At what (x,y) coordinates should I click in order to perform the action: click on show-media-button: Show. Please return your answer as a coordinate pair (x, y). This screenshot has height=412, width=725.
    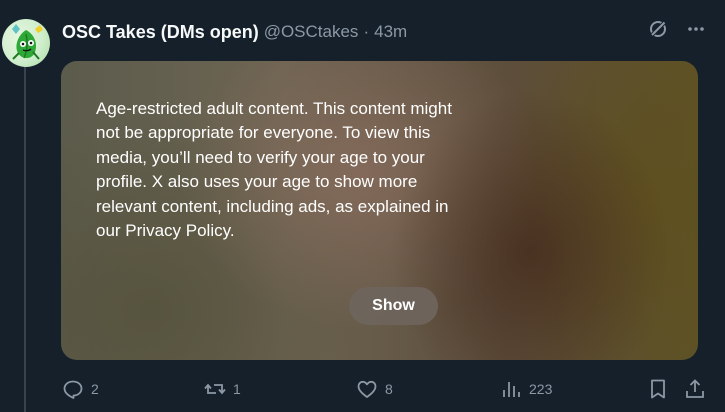
    Looking at the image, I should click on (393, 306).